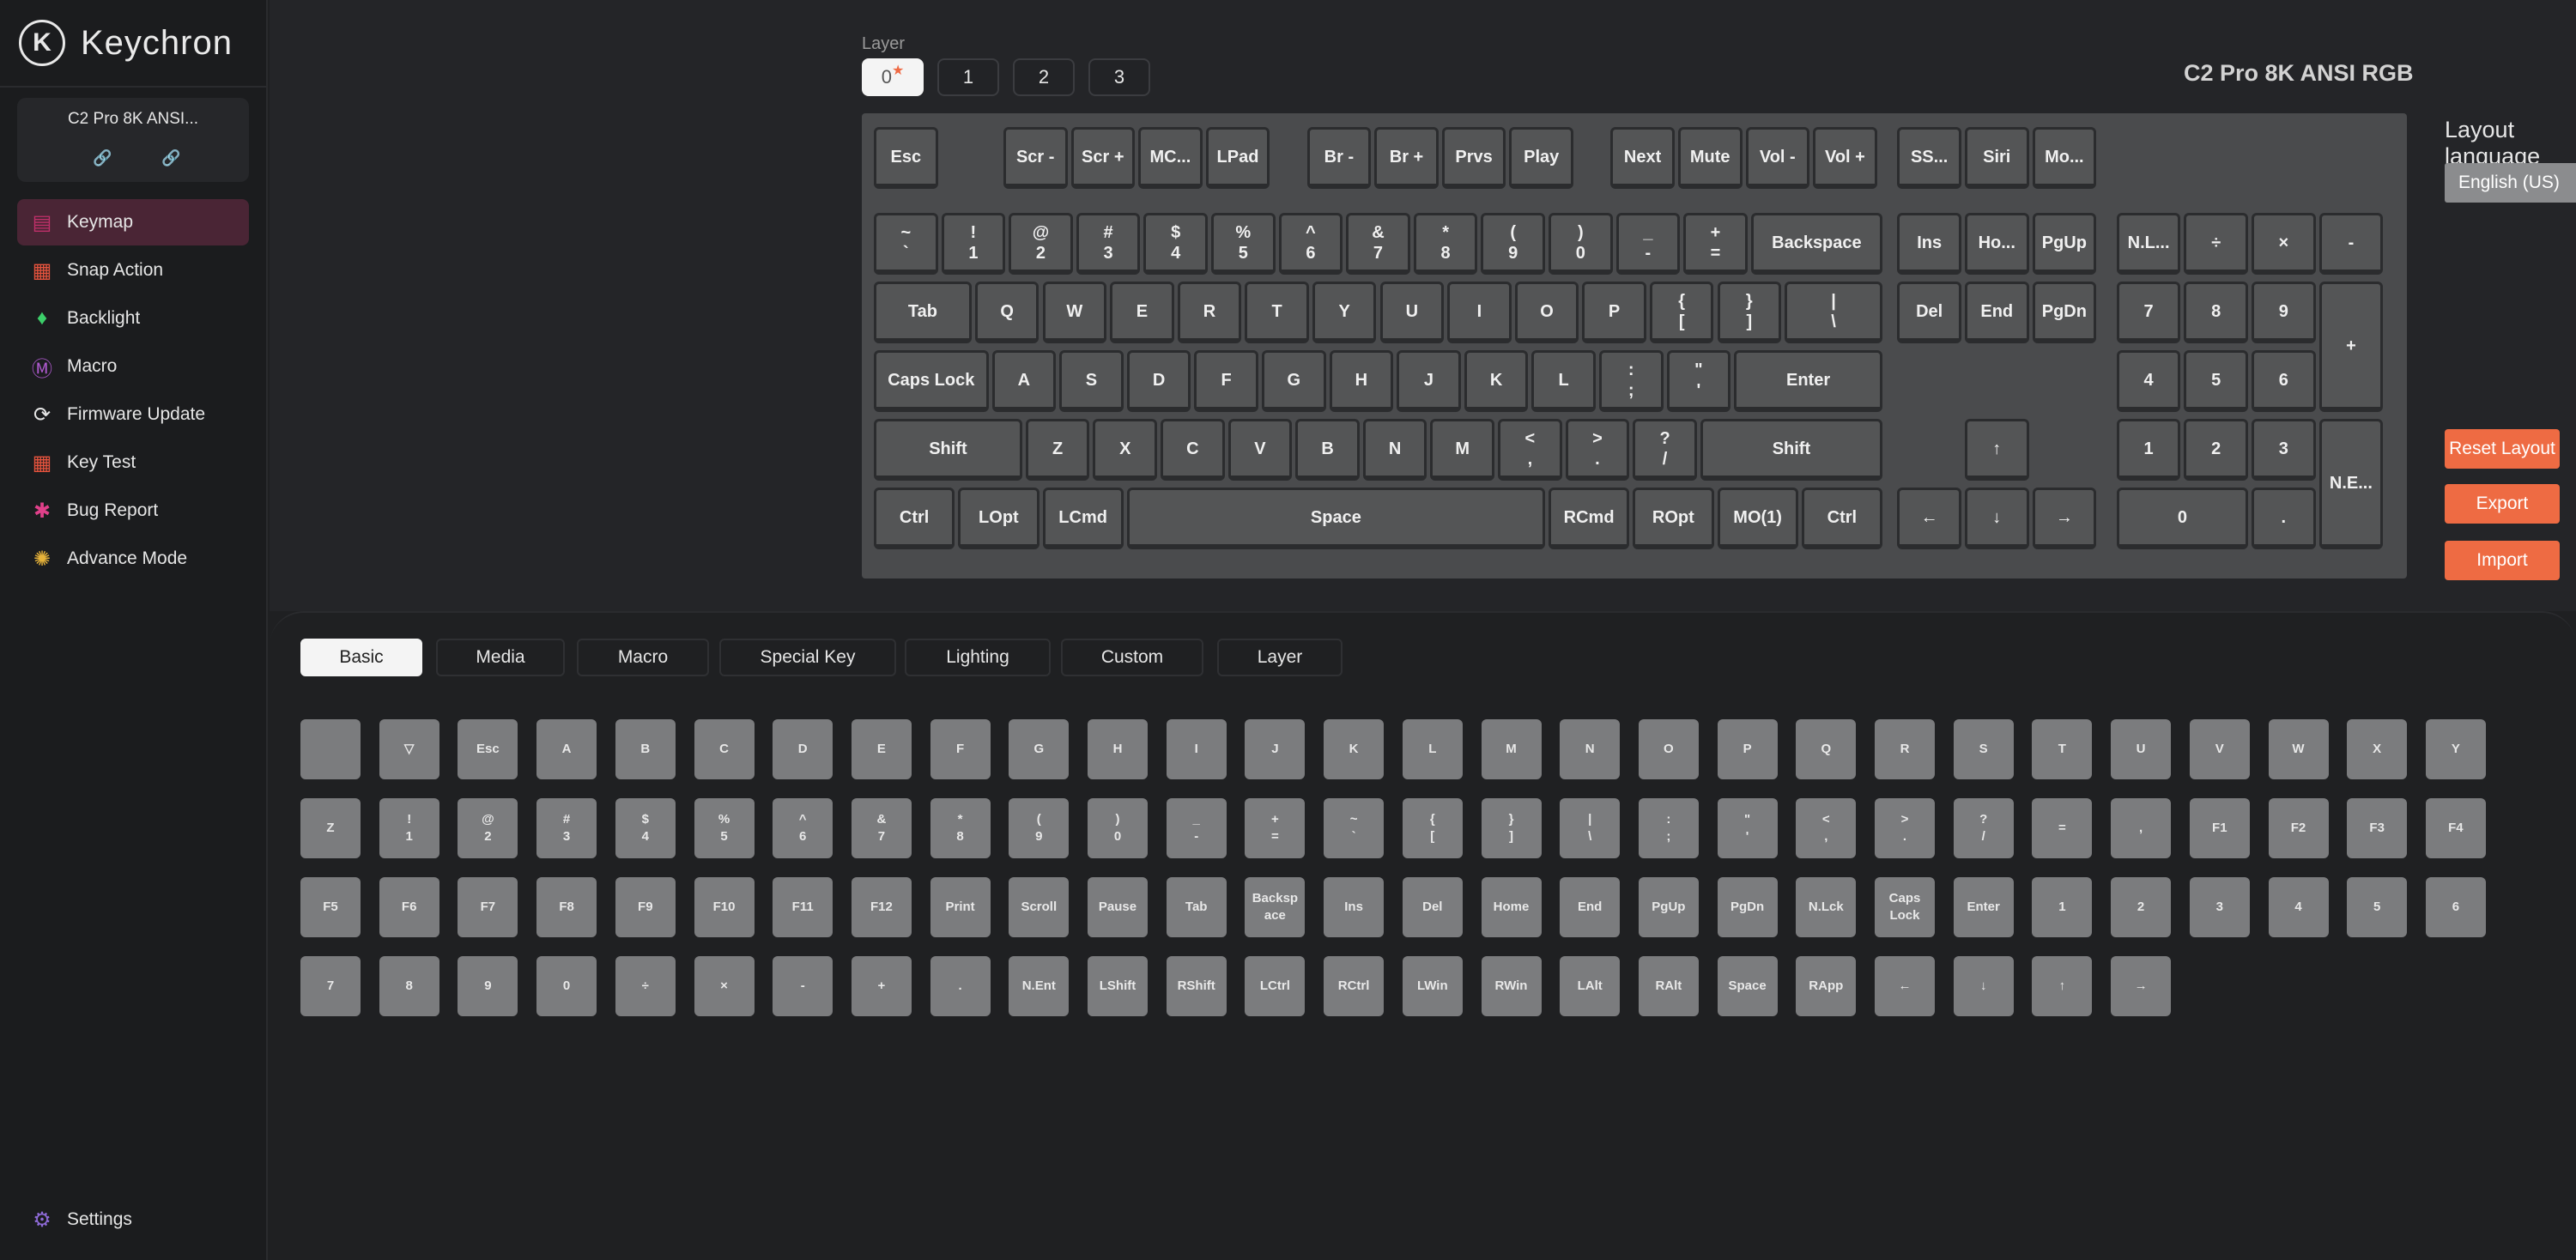 This screenshot has height=1260, width=2576. Describe the element at coordinates (1996, 313) in the screenshot. I see `key-end: End` at that location.